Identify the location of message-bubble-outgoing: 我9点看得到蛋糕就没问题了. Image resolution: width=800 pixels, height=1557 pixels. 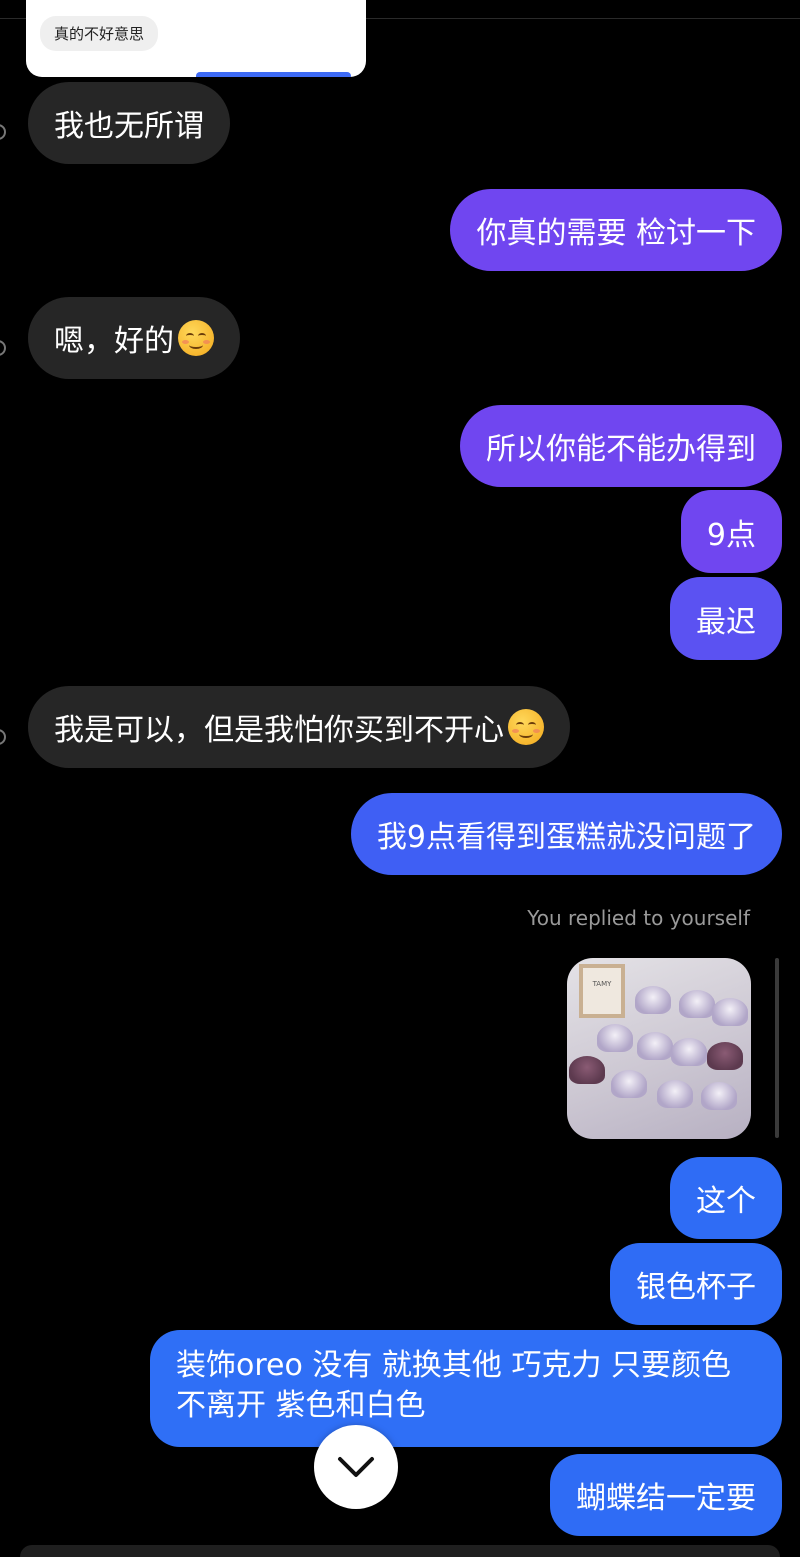
(566, 834).